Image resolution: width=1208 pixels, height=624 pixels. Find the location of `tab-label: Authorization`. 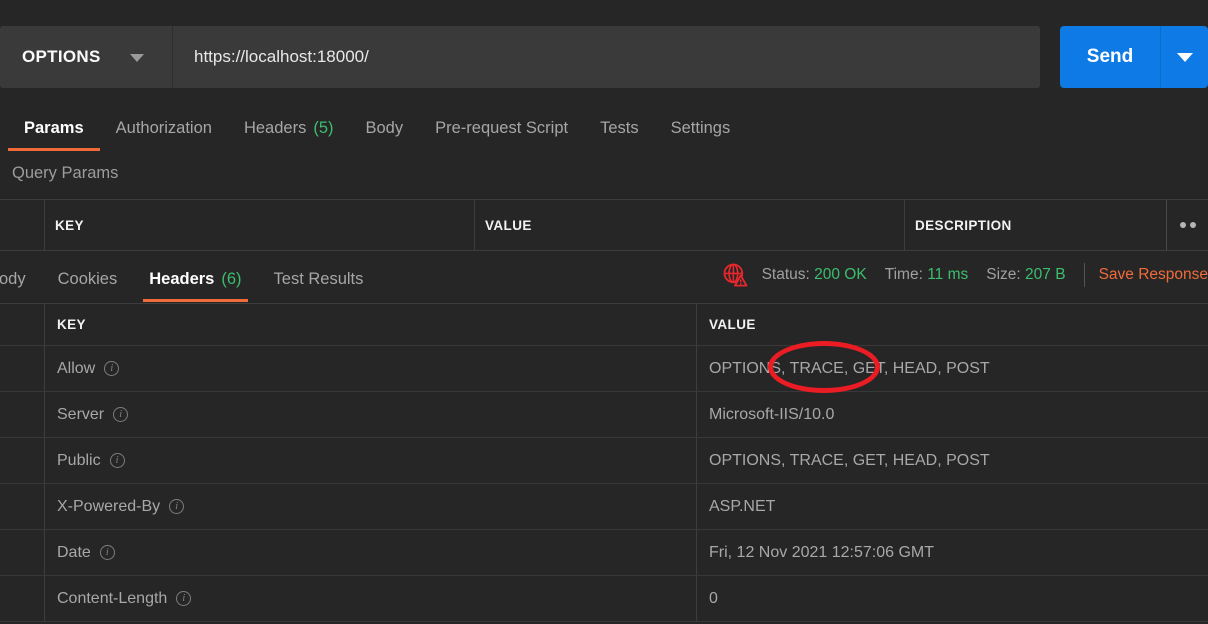

tab-label: Authorization is located at coordinates (163, 128).